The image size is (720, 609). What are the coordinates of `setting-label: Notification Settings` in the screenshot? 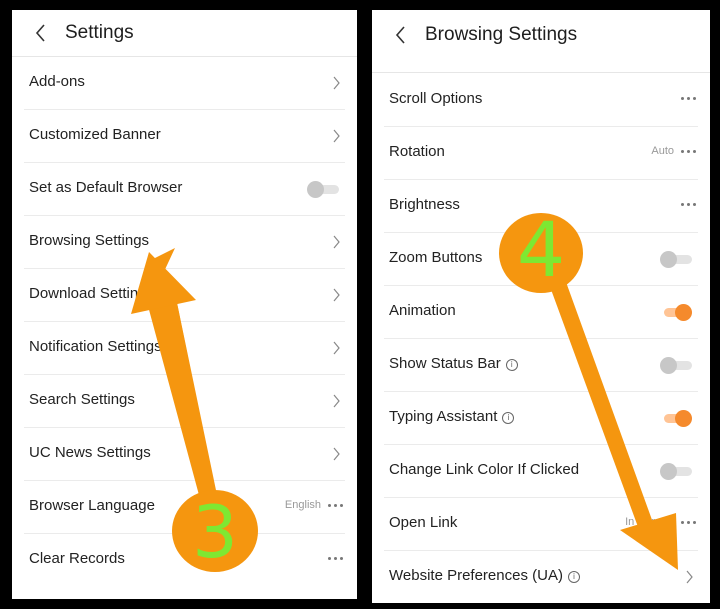 It's located at (95, 346).